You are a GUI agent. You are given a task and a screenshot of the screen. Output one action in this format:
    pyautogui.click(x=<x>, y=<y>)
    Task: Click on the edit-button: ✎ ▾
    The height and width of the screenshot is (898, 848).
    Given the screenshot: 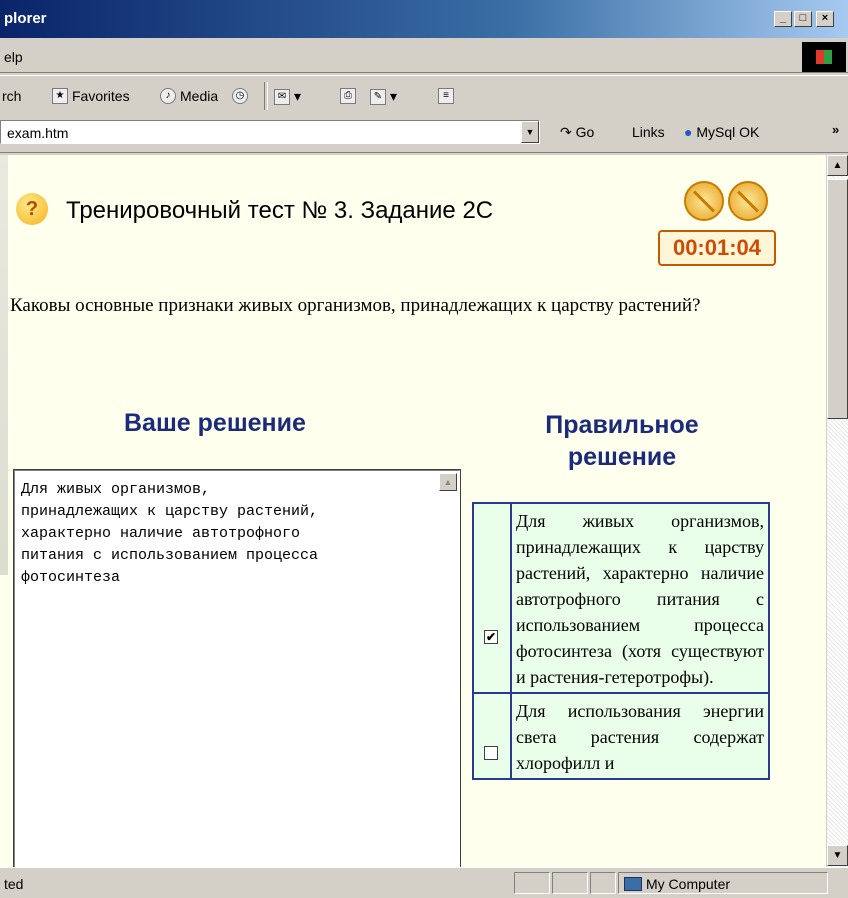 What is the action you would take?
    pyautogui.click(x=383, y=96)
    